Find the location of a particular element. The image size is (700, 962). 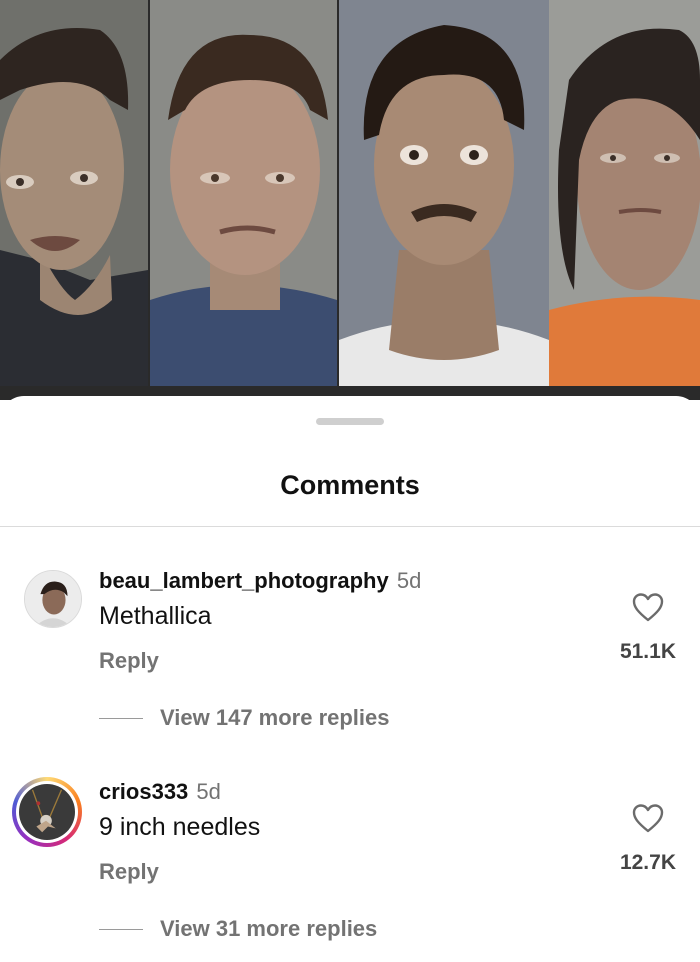

avatar-with-story-ring is located at coordinates (47, 812).